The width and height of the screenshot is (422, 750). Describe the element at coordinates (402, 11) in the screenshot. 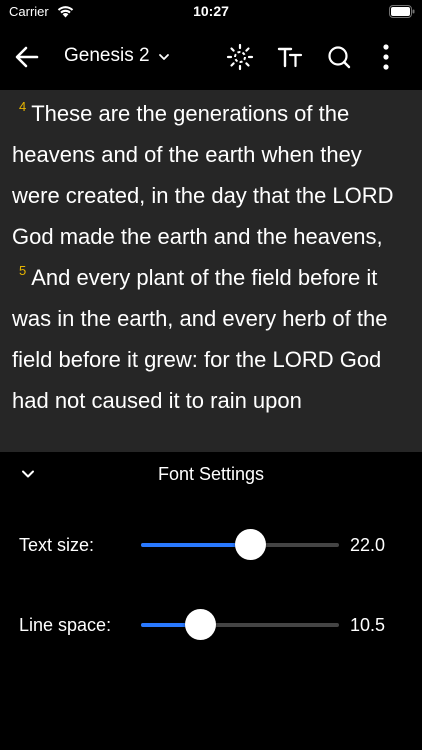

I see `battery-icon` at that location.